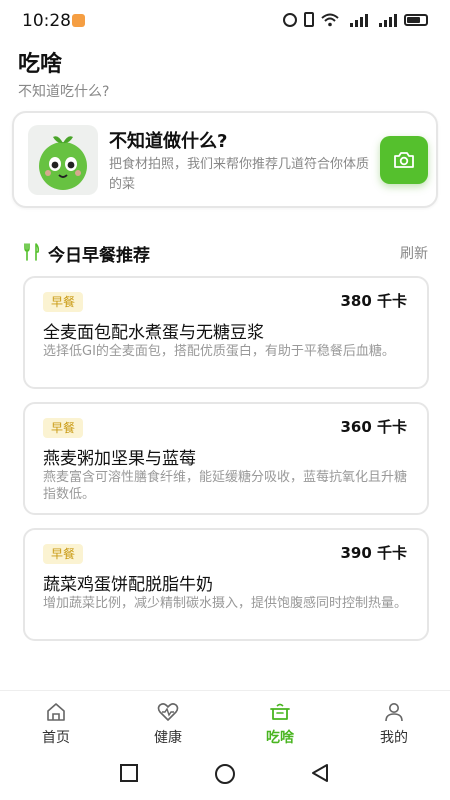 The image size is (450, 800). I want to click on meal-name: 蔬菜鸡蛋饼配脱脂牛奶, so click(128, 585).